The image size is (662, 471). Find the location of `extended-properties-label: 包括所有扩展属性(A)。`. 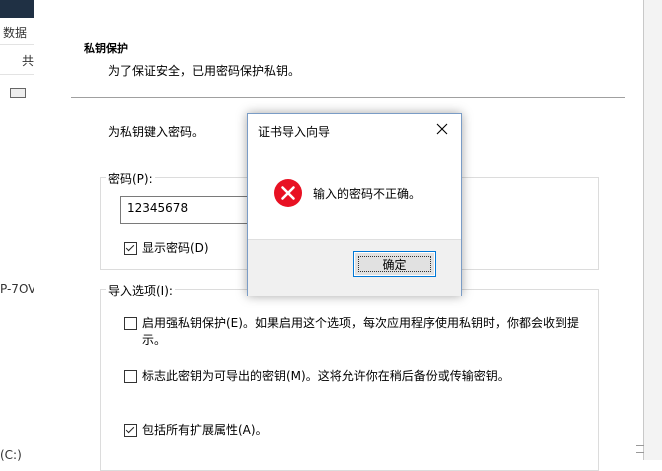

extended-properties-label: 包括所有扩展属性(A)。 is located at coordinates (205, 430).